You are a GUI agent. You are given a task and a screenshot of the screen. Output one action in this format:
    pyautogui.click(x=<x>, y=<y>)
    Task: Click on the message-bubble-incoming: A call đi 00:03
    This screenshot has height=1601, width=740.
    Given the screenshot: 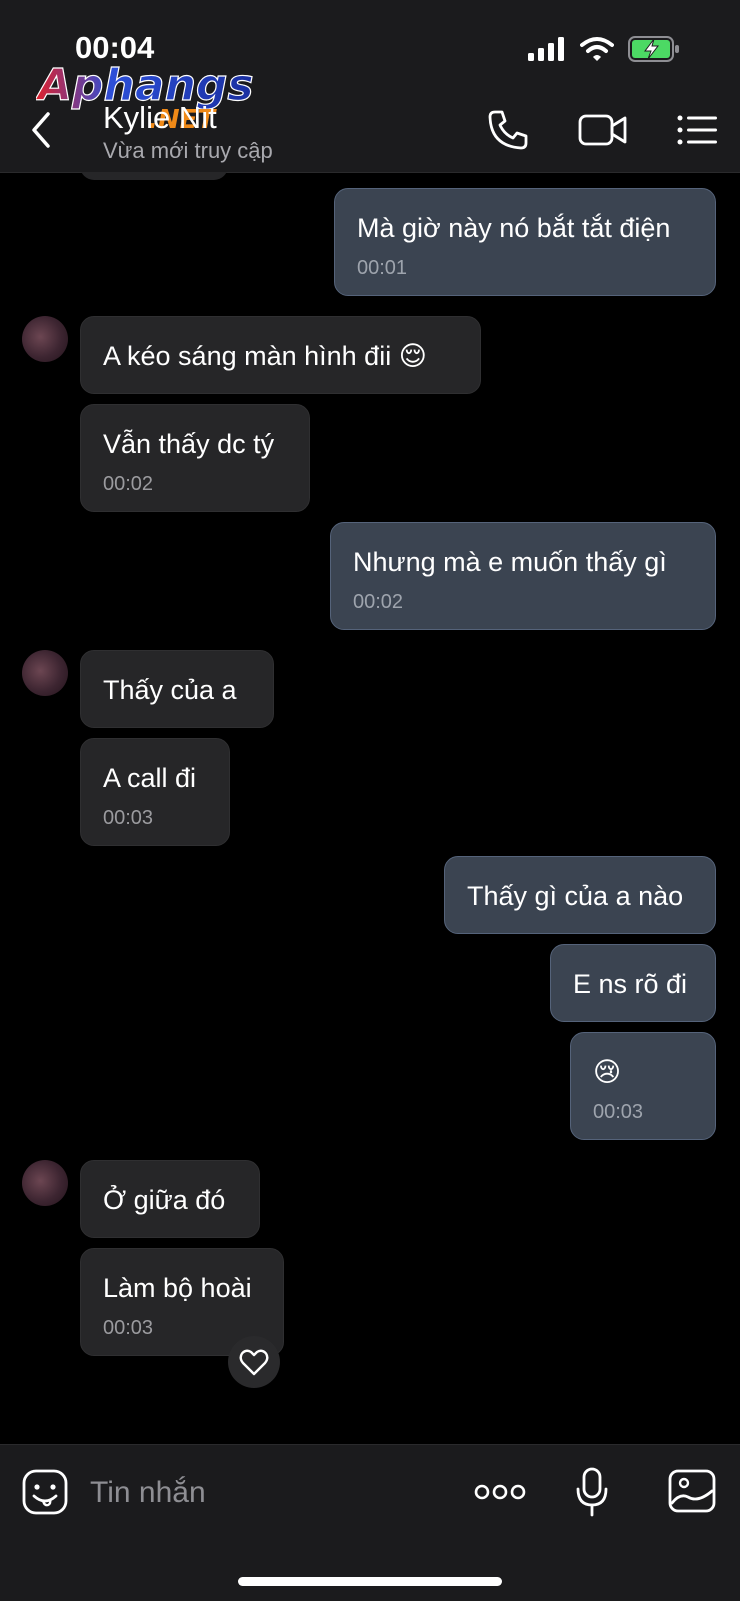 What is the action you would take?
    pyautogui.click(x=155, y=792)
    